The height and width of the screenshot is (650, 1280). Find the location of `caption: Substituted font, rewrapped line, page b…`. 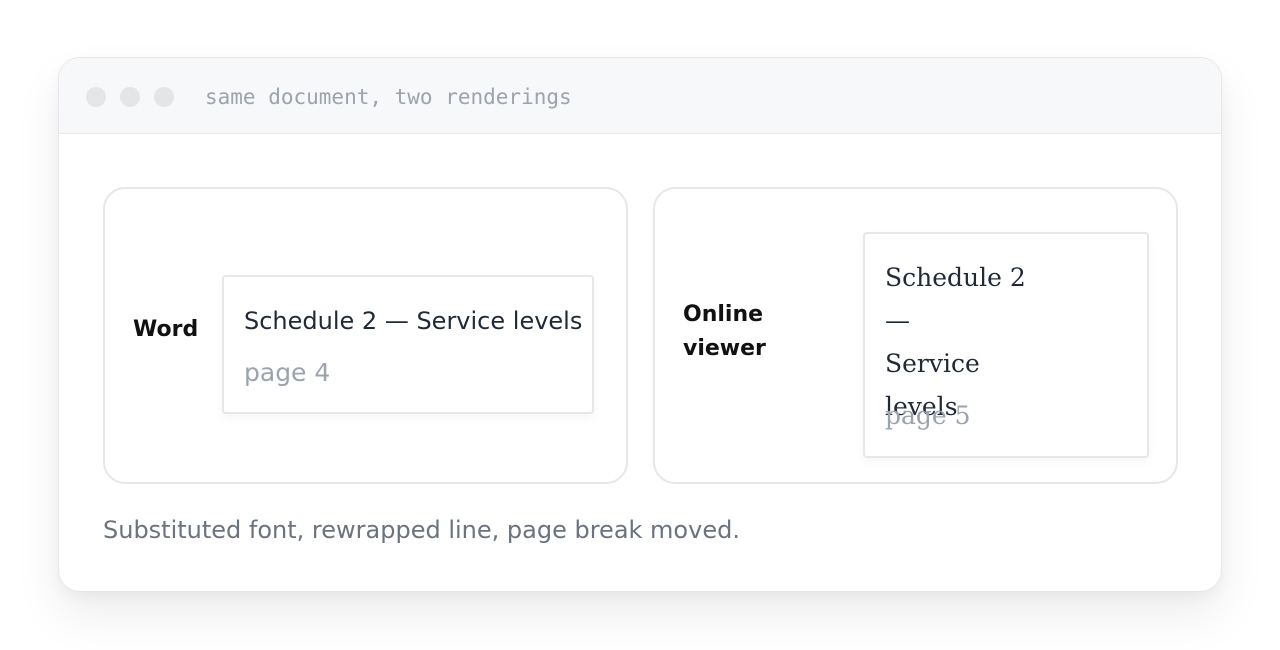

caption: Substituted font, rewrapped line, page b… is located at coordinates (421, 530).